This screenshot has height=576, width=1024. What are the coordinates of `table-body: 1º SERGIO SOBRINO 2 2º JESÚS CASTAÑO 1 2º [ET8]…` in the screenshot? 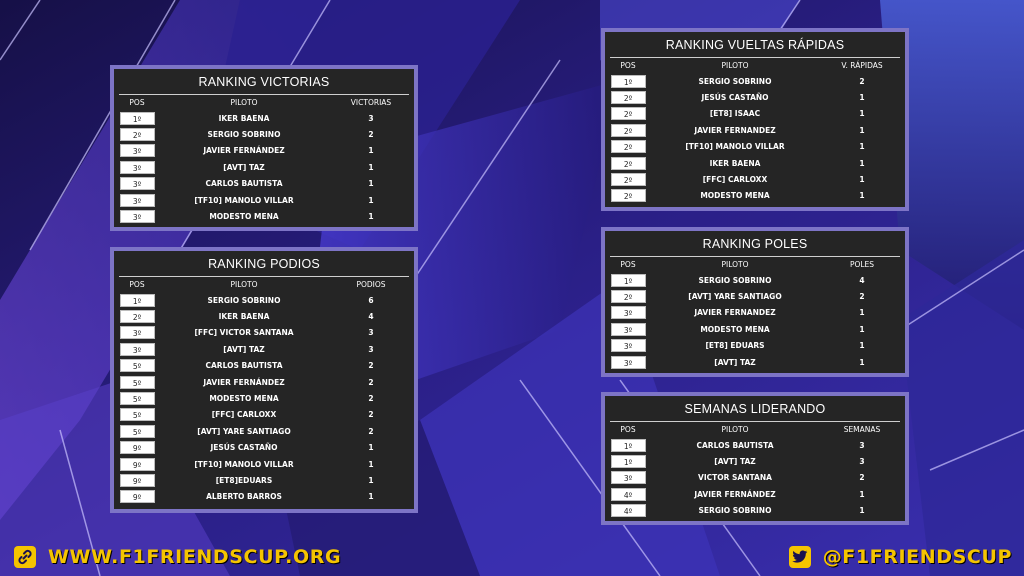 It's located at (755, 138).